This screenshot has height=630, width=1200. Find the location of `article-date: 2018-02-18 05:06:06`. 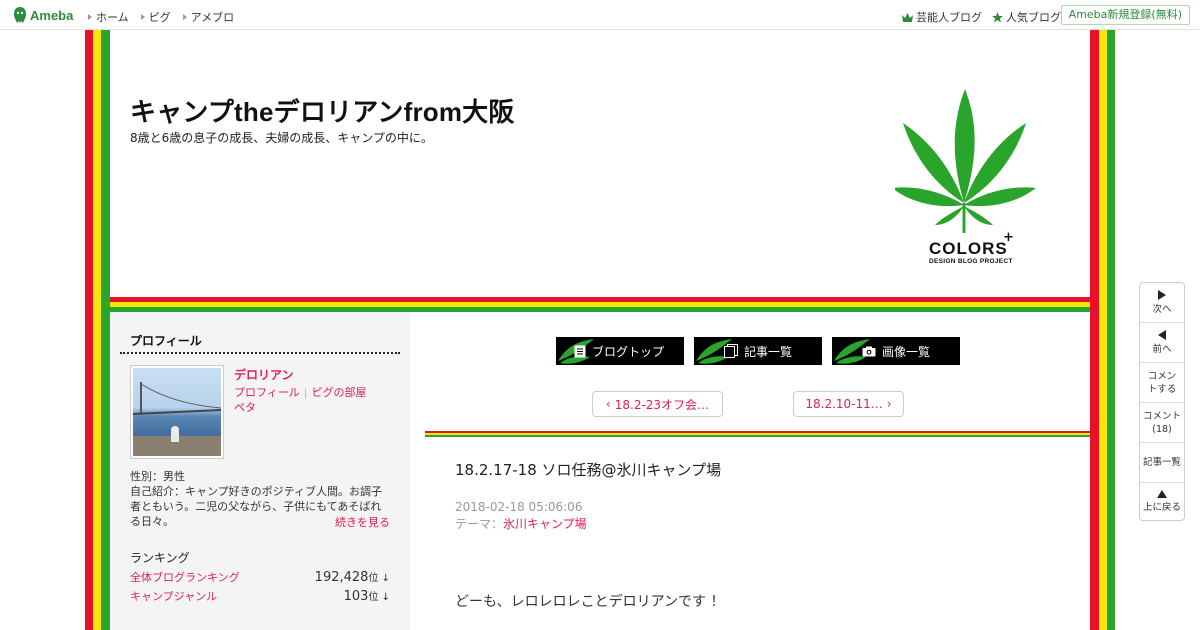

article-date: 2018-02-18 05:06:06 is located at coordinates (519, 507).